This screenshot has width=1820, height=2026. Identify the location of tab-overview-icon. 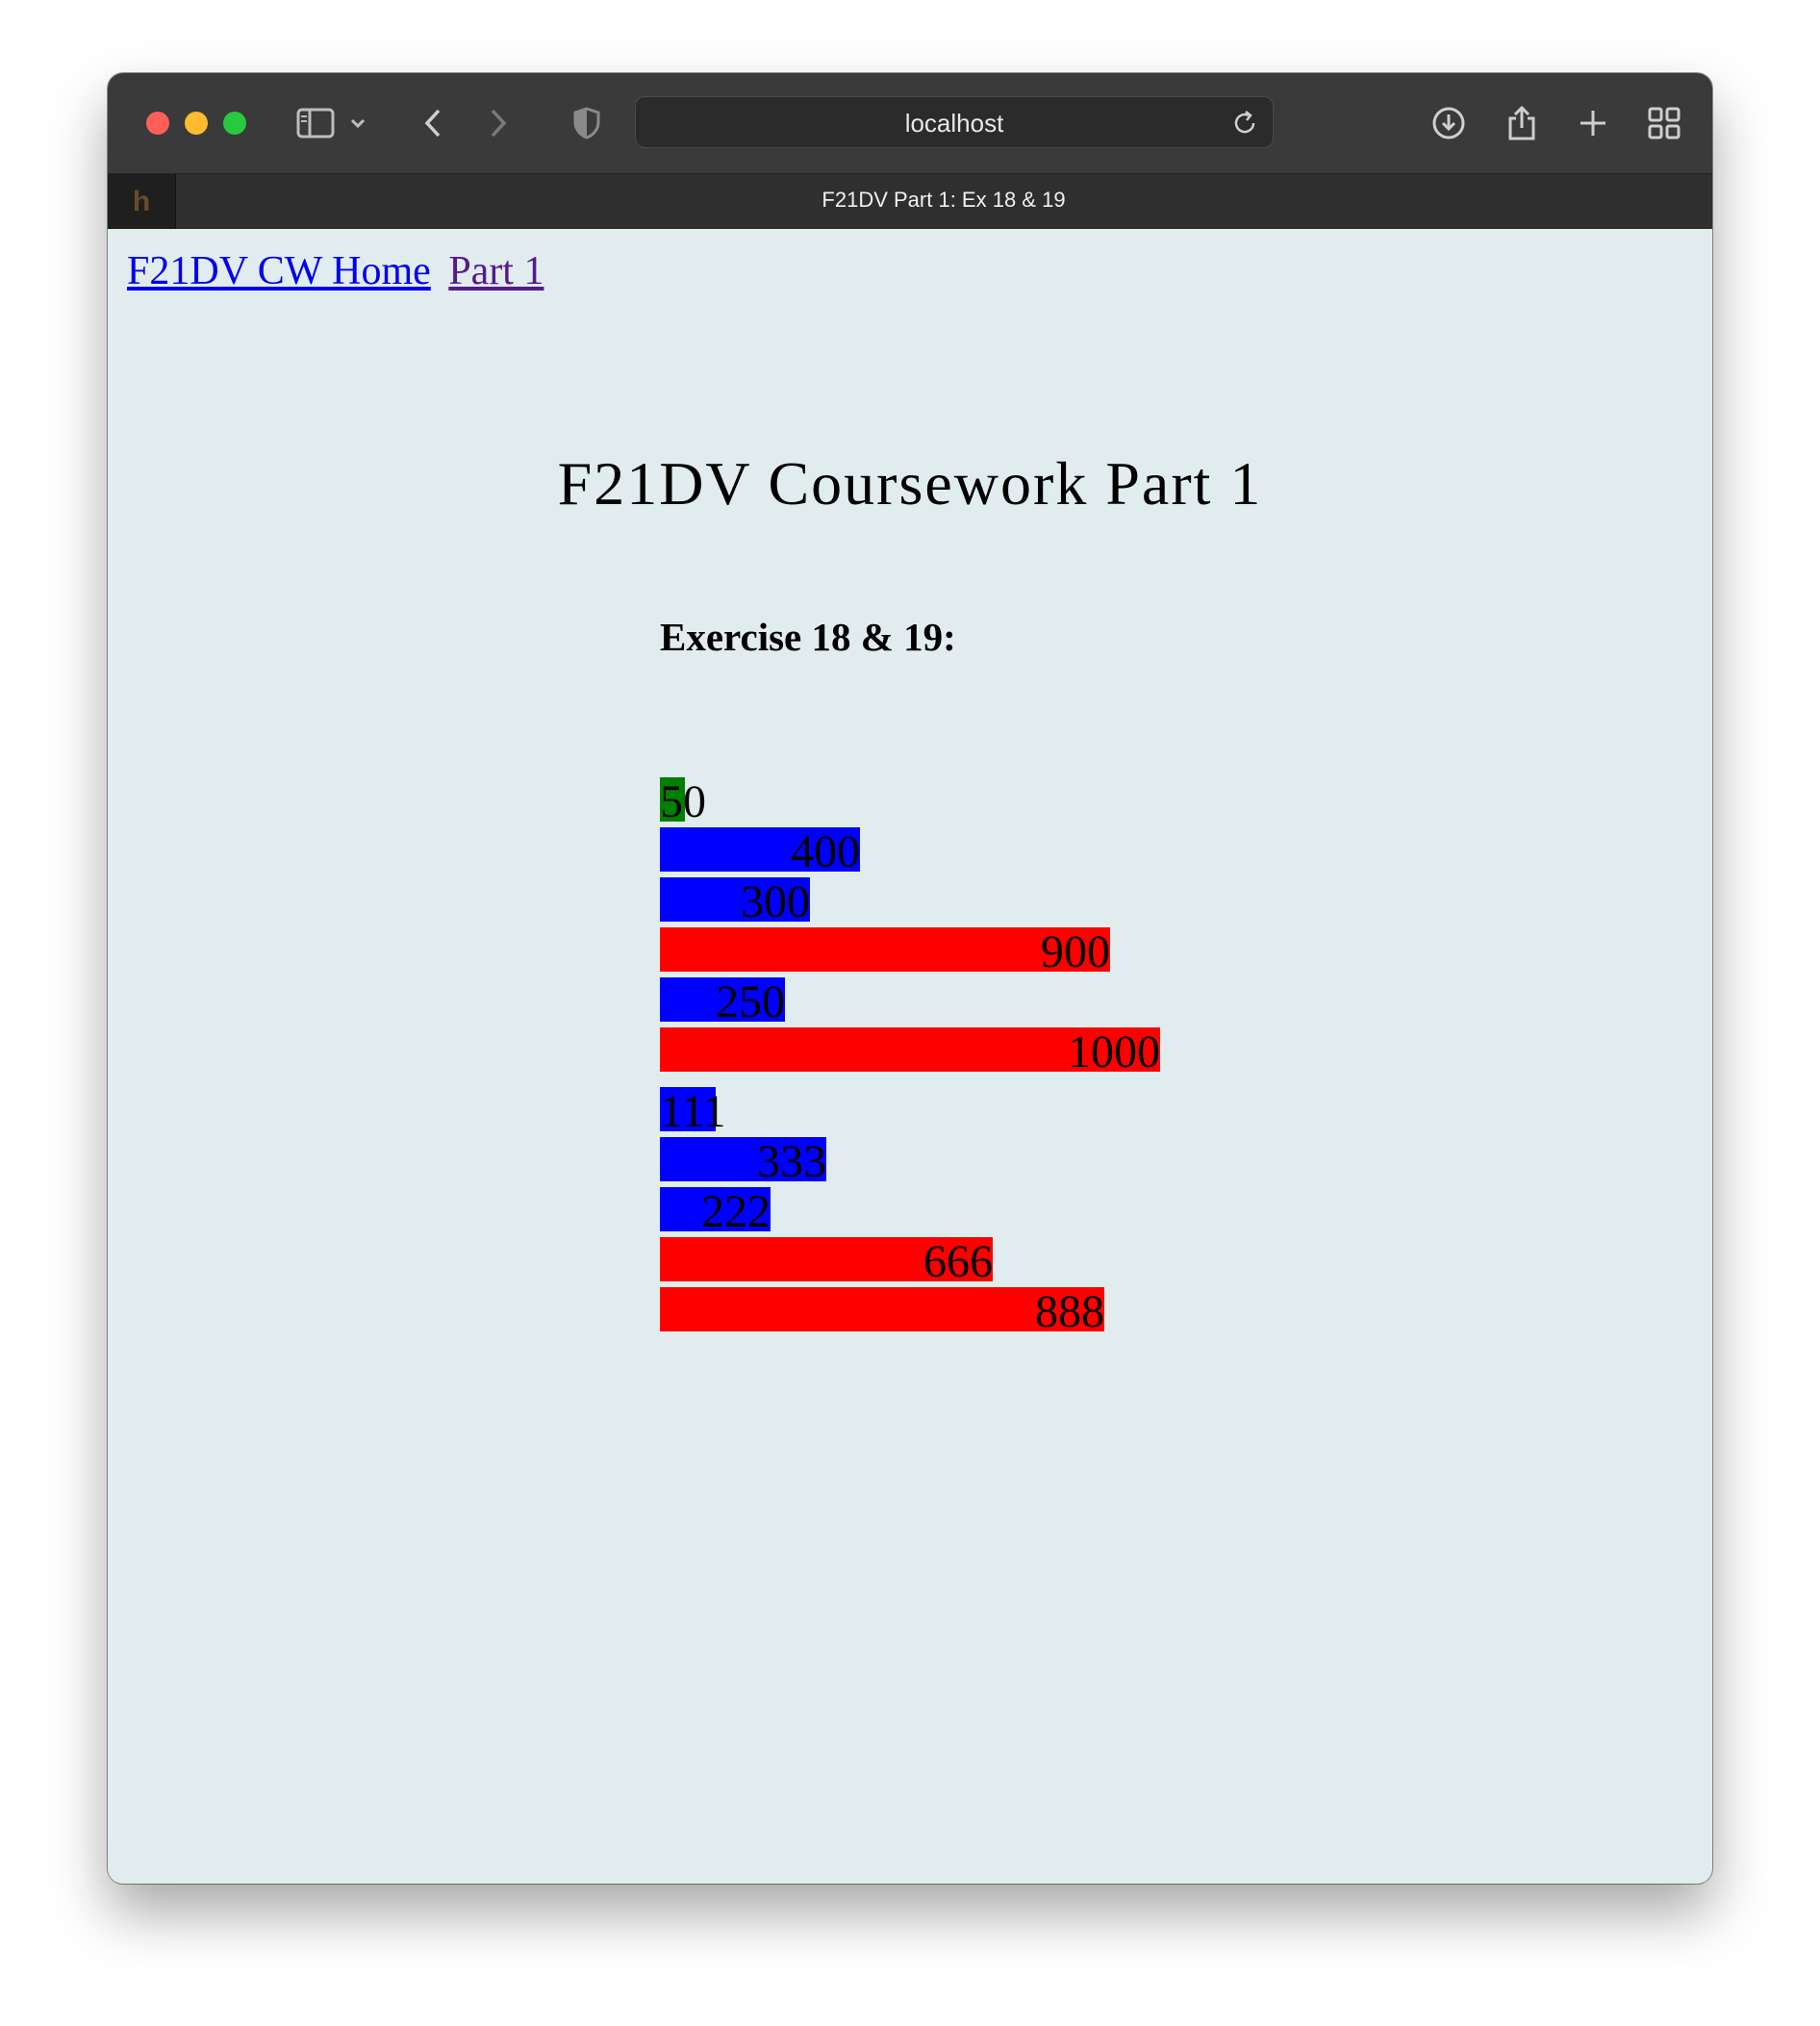
(1664, 123).